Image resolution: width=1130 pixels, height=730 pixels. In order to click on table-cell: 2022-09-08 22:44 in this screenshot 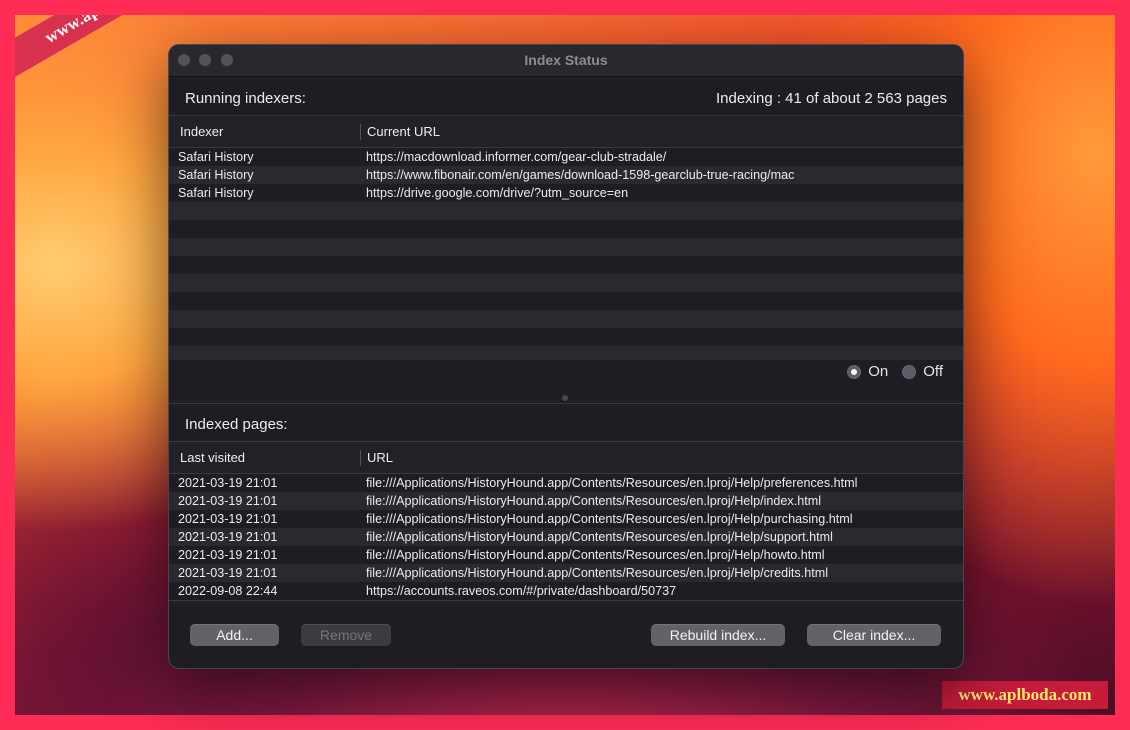, I will do `click(228, 591)`.